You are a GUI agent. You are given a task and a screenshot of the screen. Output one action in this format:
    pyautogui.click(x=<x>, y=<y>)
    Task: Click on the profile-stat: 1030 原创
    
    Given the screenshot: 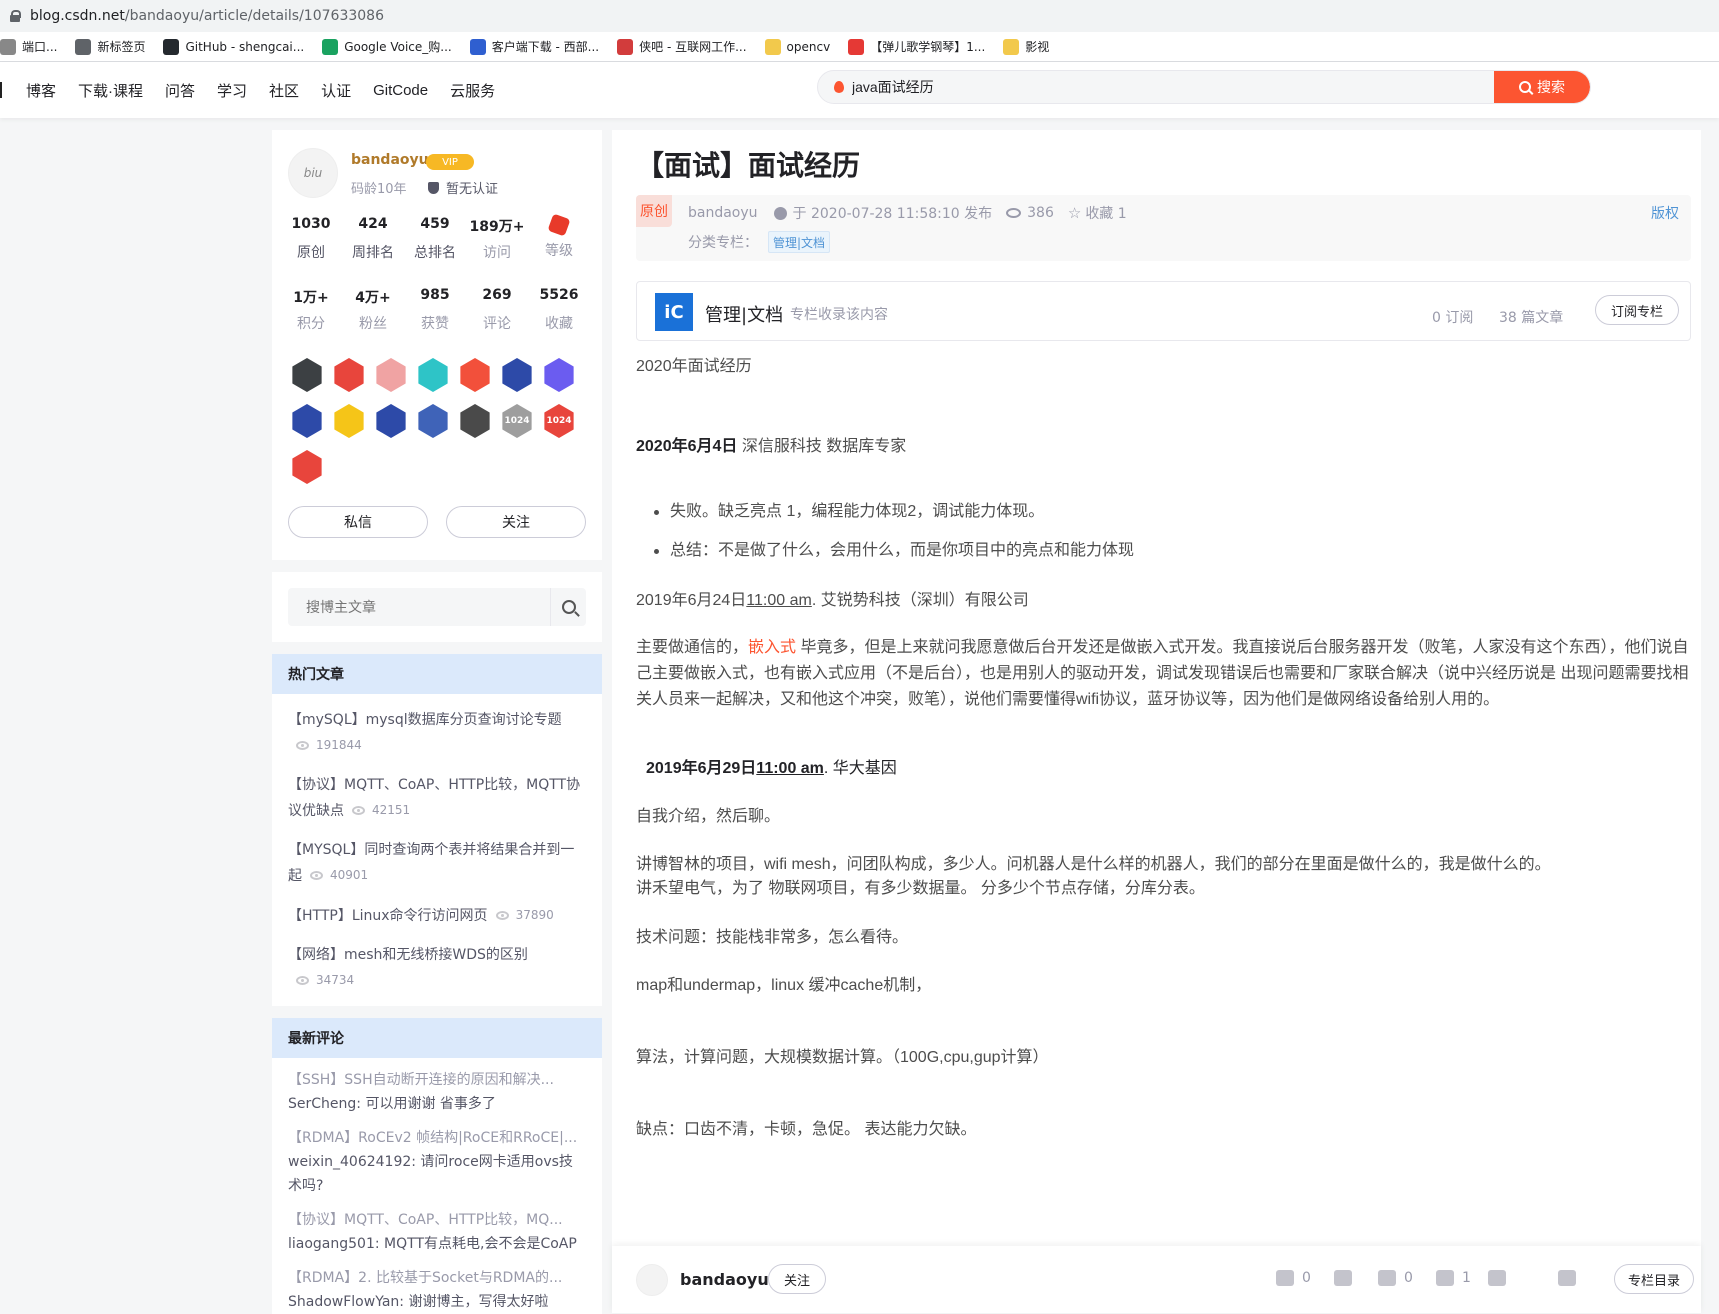 What is the action you would take?
    pyautogui.click(x=311, y=239)
    